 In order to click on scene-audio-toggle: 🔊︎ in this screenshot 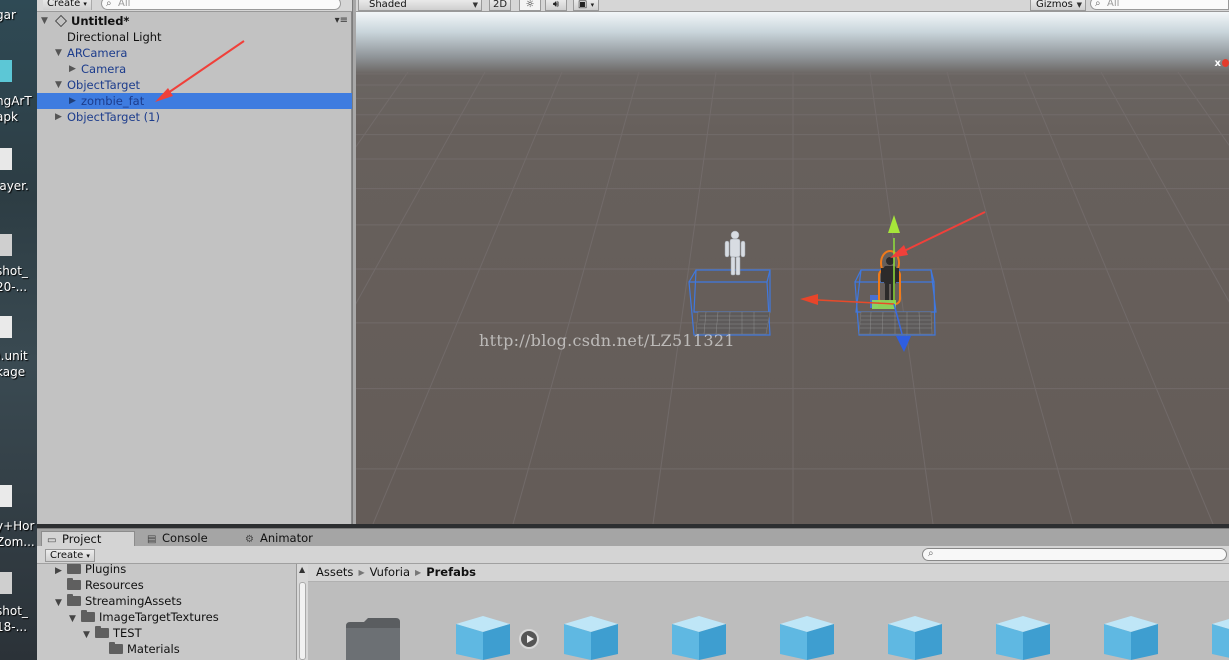, I will do `click(556, 5)`.